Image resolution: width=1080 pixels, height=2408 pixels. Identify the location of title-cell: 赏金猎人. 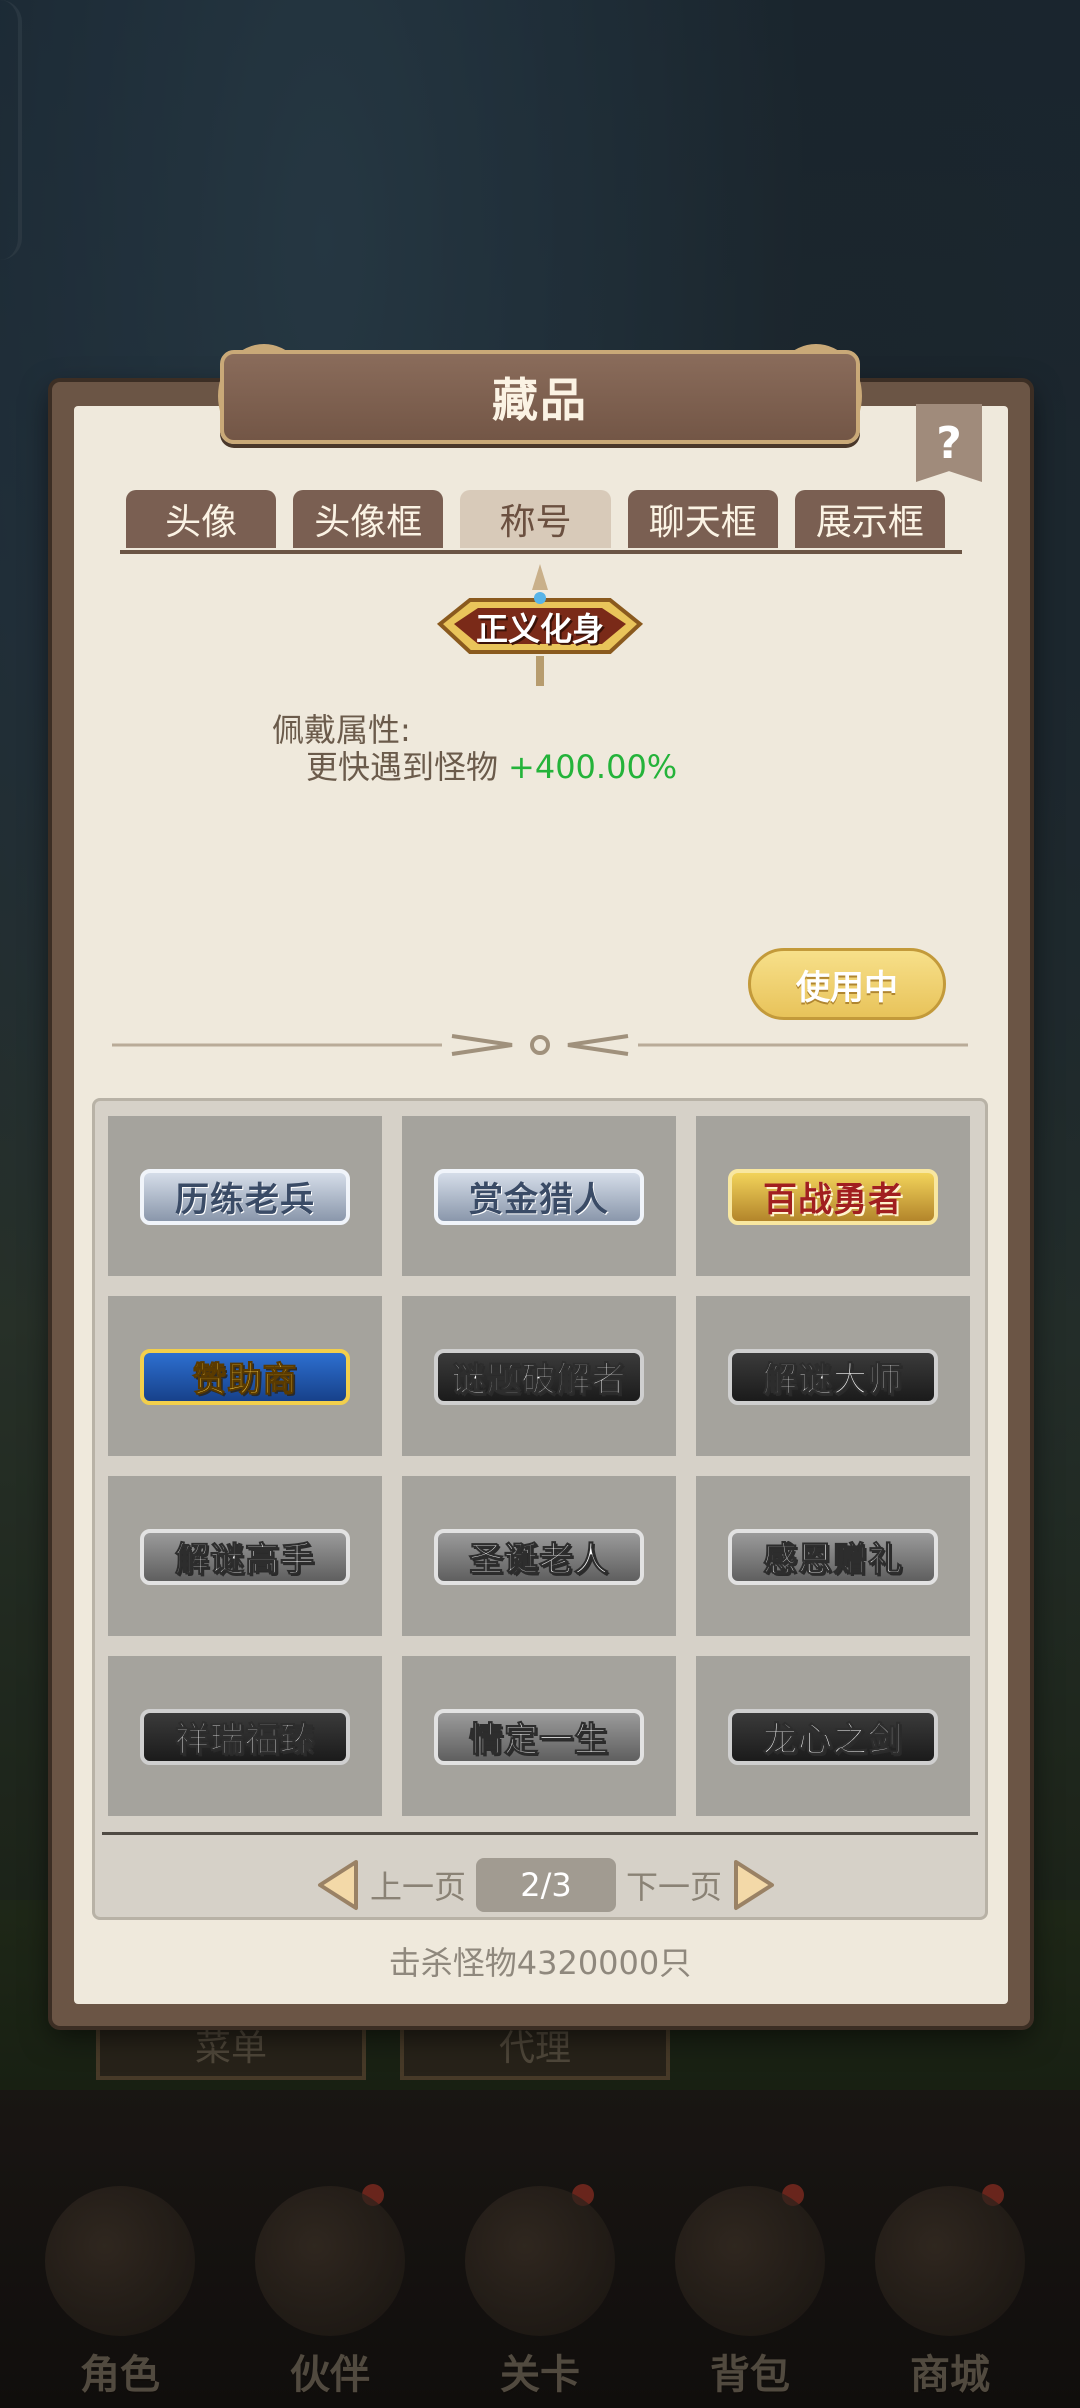
(539, 1196).